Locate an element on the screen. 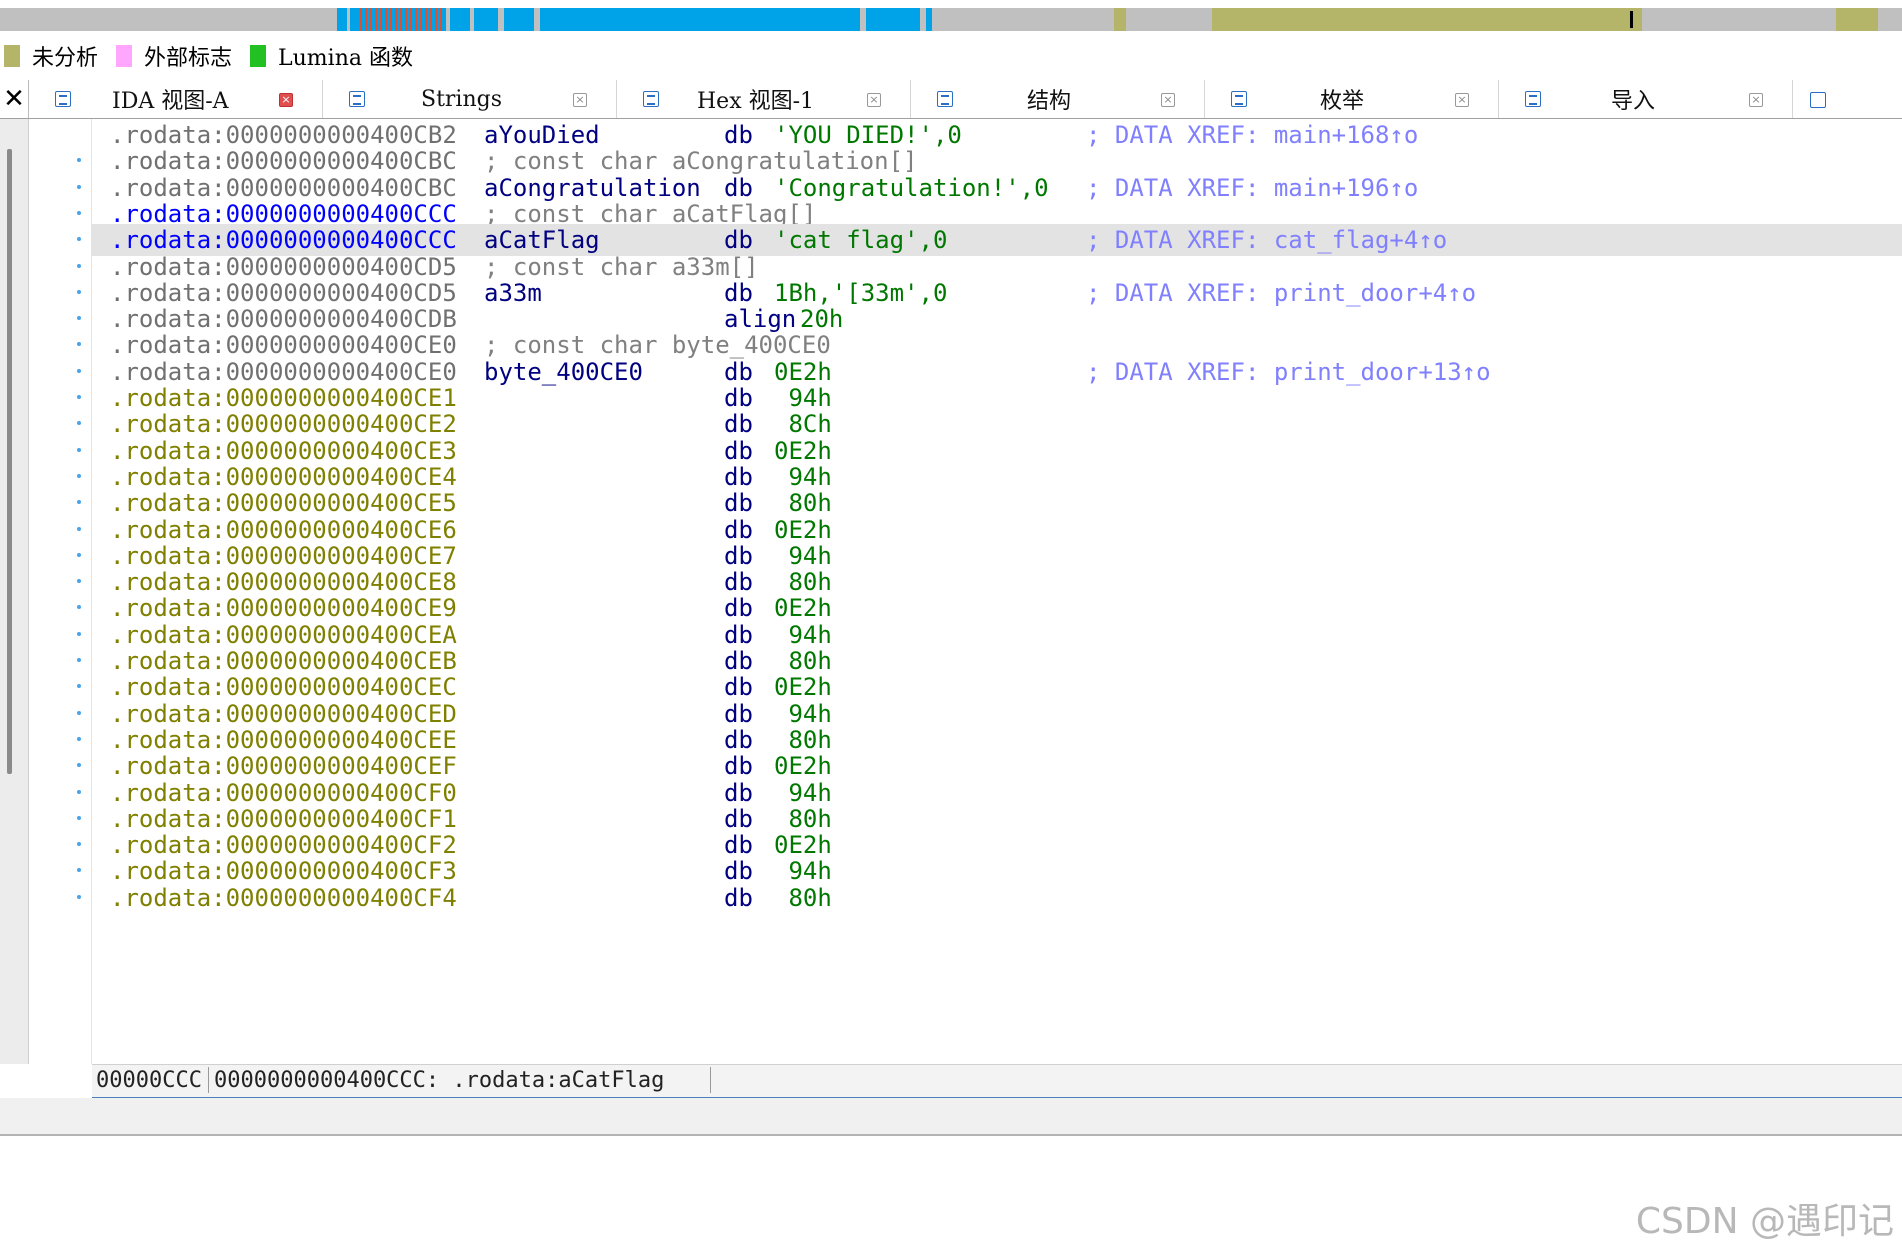  tab-structures: 结构 × is located at coordinates (1058, 99).